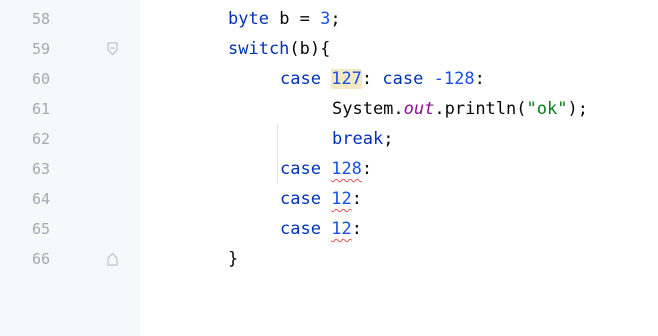 This screenshot has width=658, height=336. I want to click on code-text: byte b = 3;, so click(284, 19).